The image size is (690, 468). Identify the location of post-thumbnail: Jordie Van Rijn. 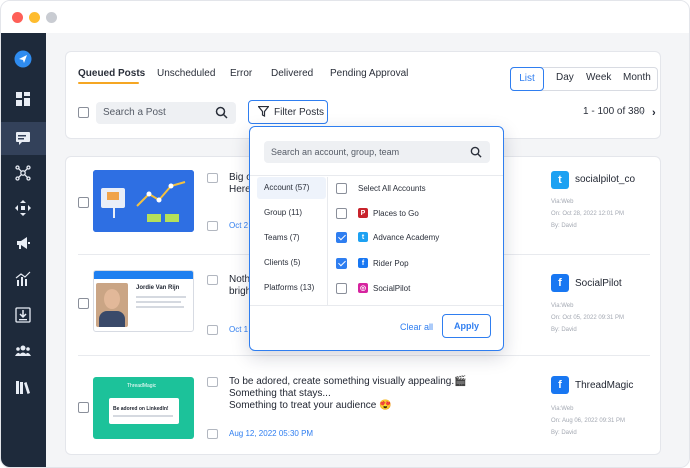
(143, 301).